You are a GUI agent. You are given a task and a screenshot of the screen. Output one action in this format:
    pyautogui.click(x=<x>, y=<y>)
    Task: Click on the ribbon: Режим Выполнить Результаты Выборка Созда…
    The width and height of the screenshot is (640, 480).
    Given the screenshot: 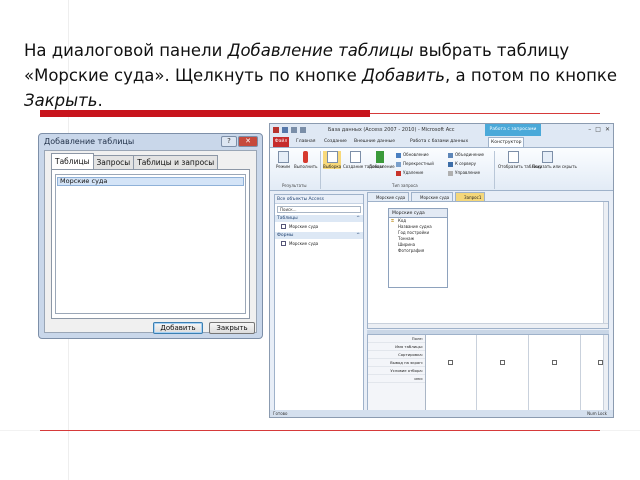 What is the action you would take?
    pyautogui.click(x=441, y=169)
    